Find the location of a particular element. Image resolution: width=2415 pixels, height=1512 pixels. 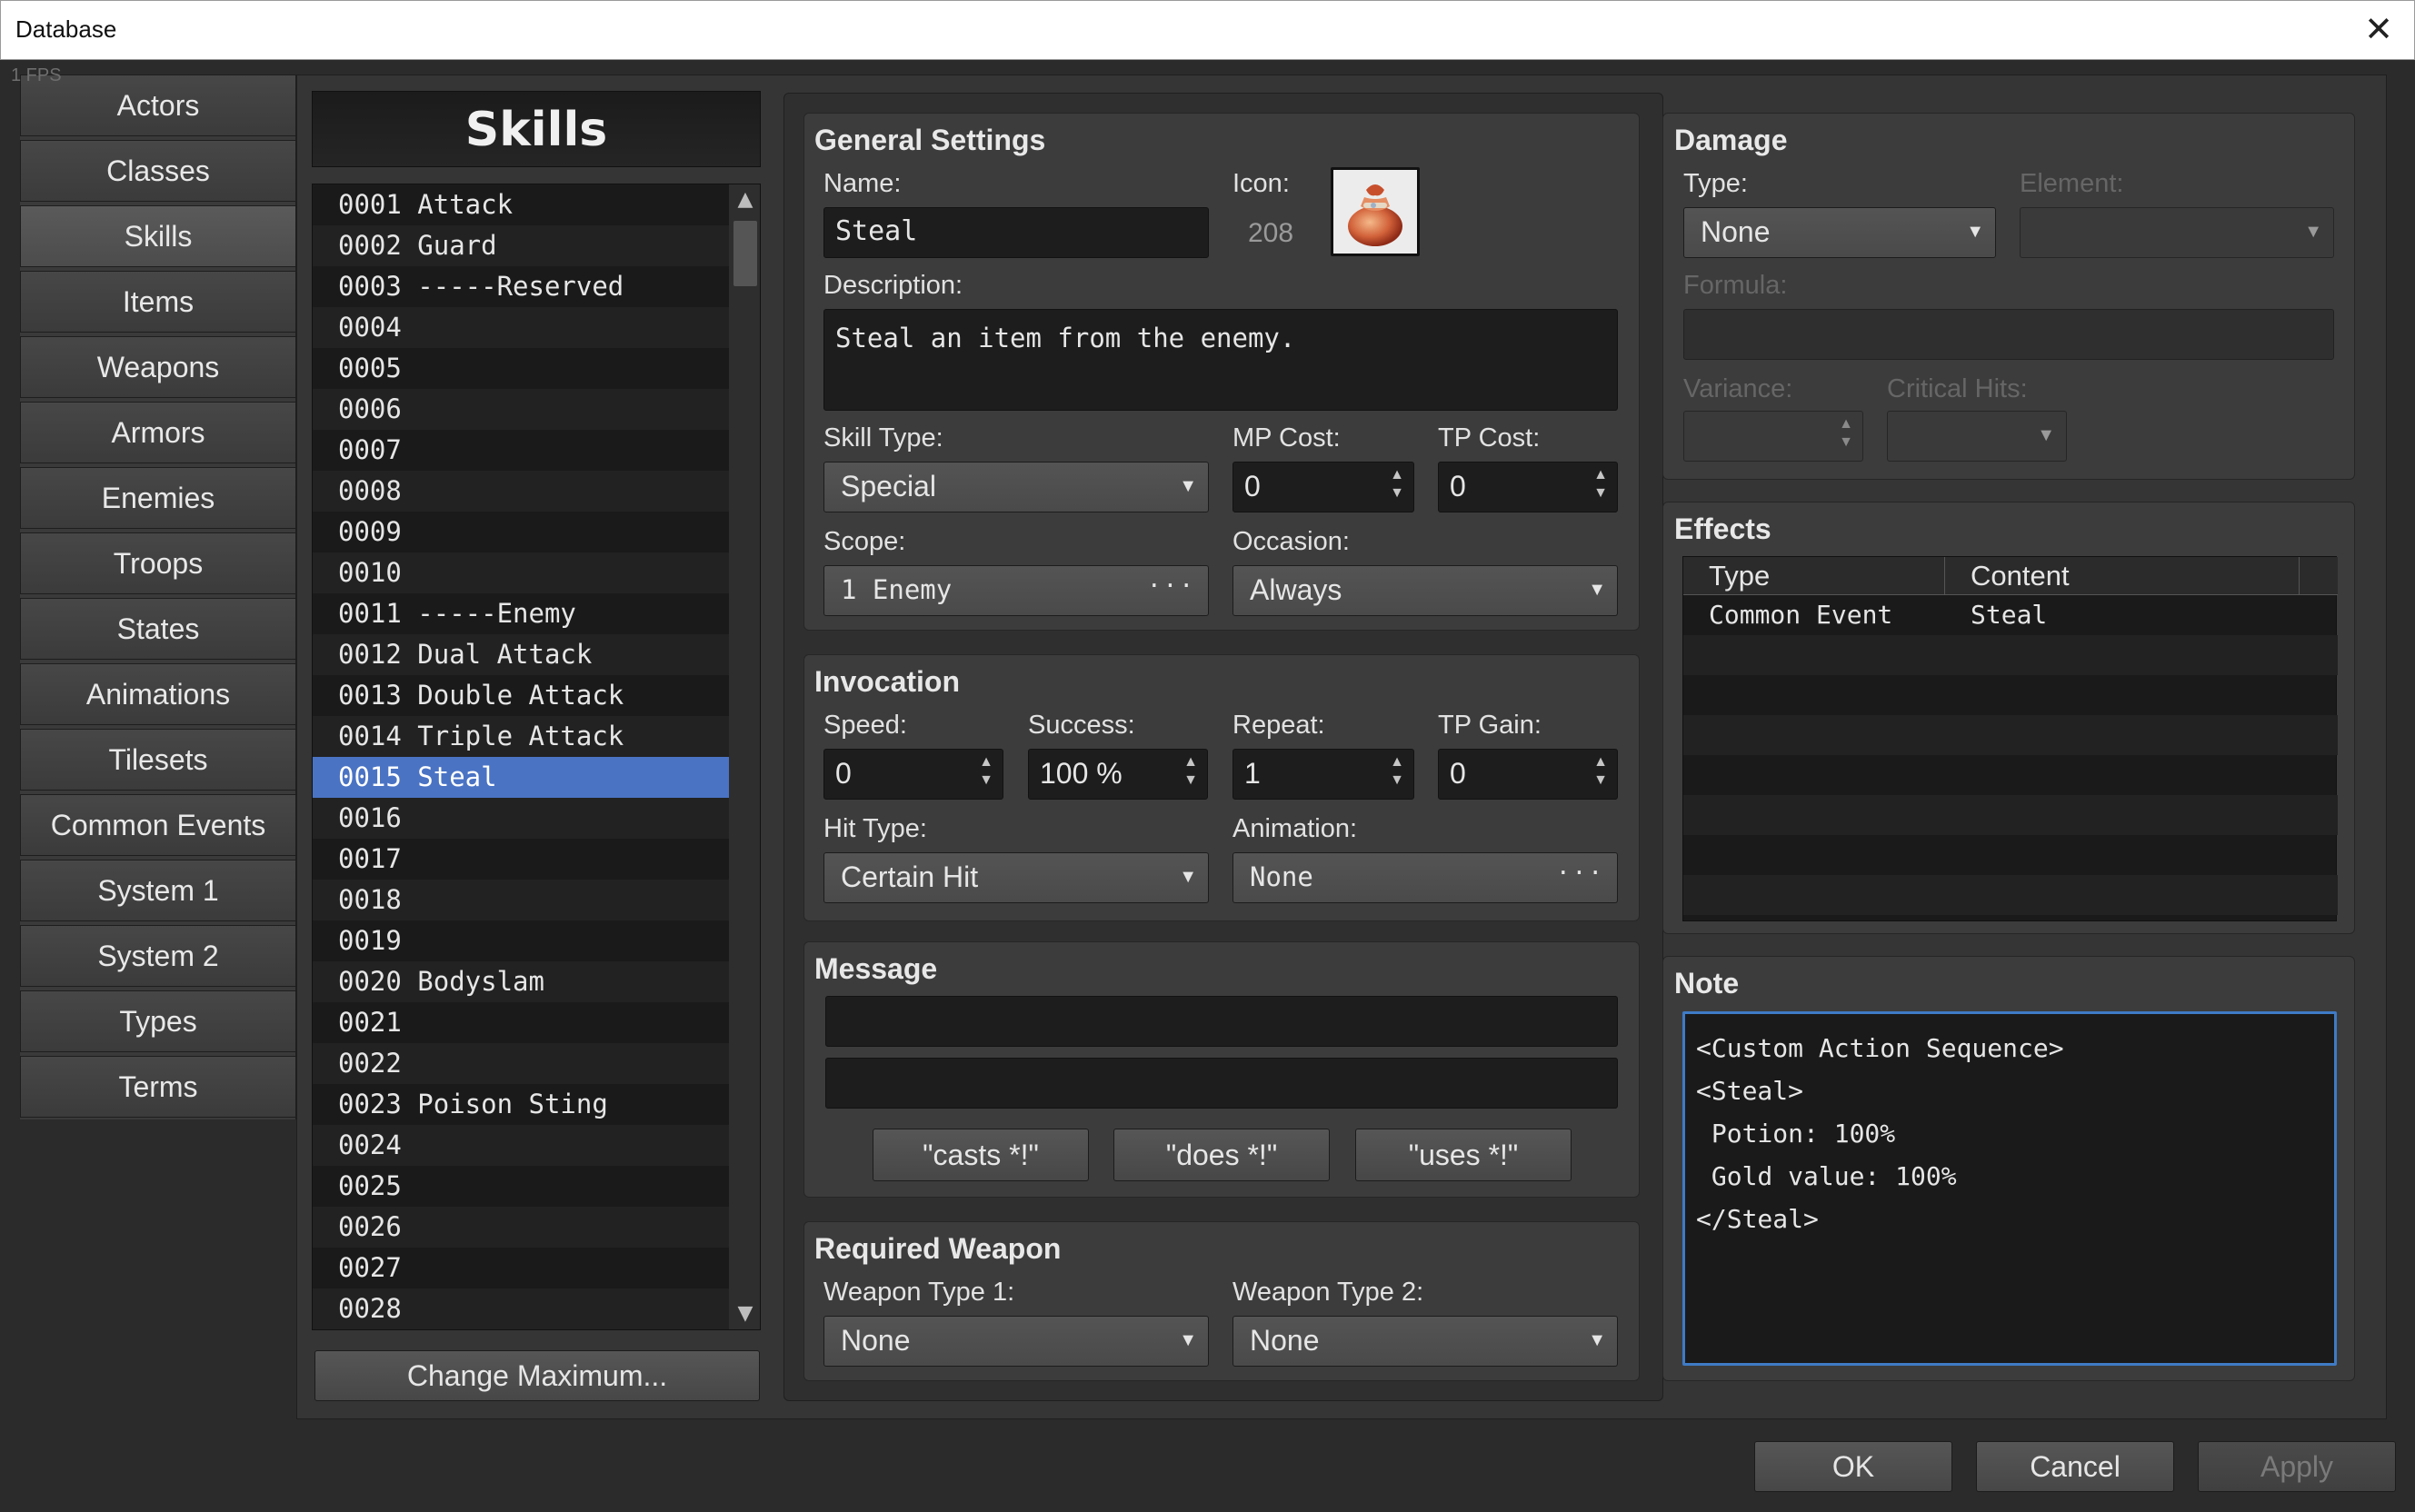

uses-button: "uses *!" is located at coordinates (1463, 1155).